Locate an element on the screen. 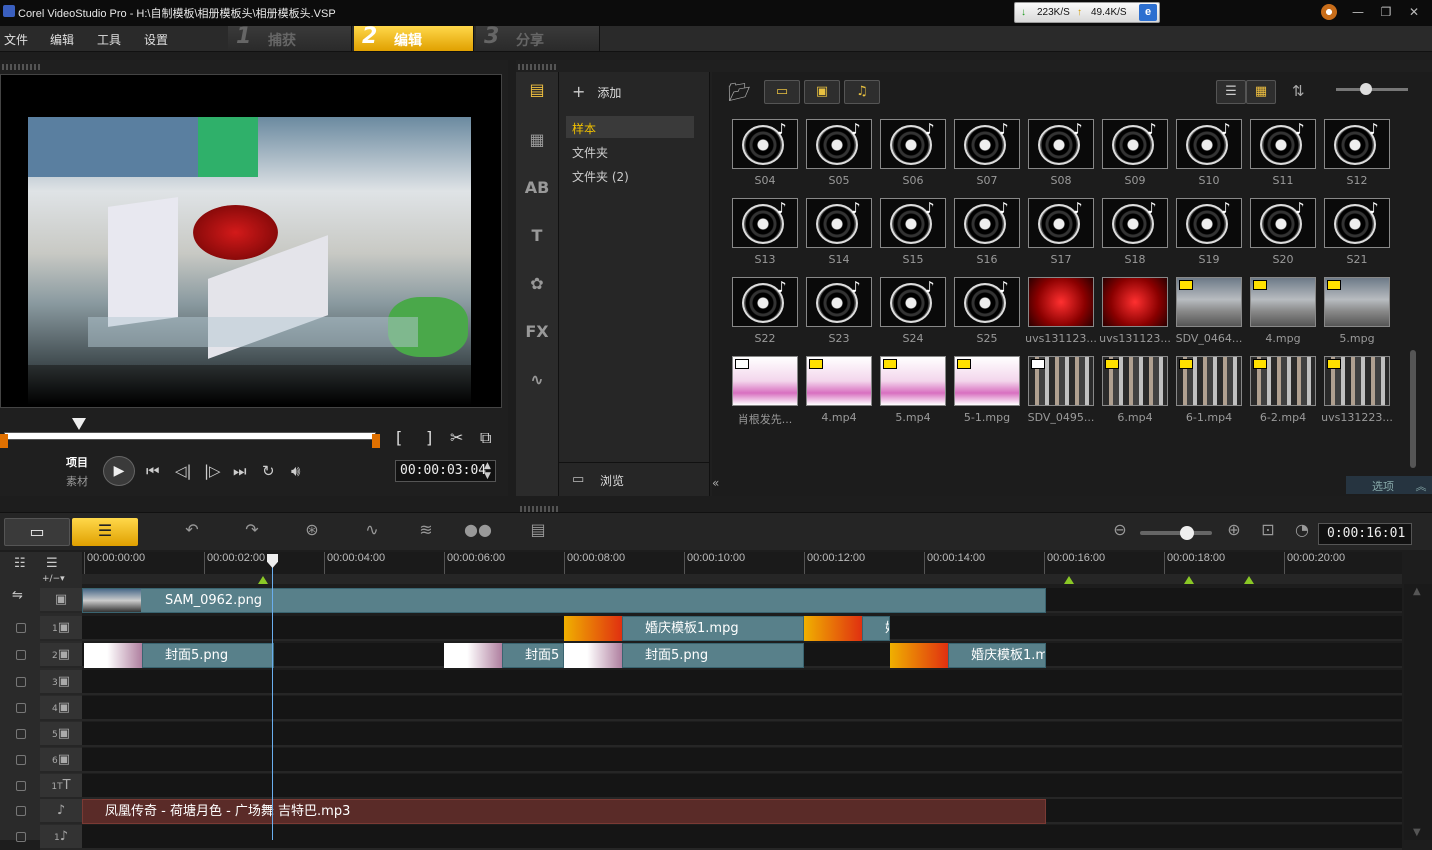 The image size is (1432, 850). sound-mixer-icon: ∿ is located at coordinates (372, 532).